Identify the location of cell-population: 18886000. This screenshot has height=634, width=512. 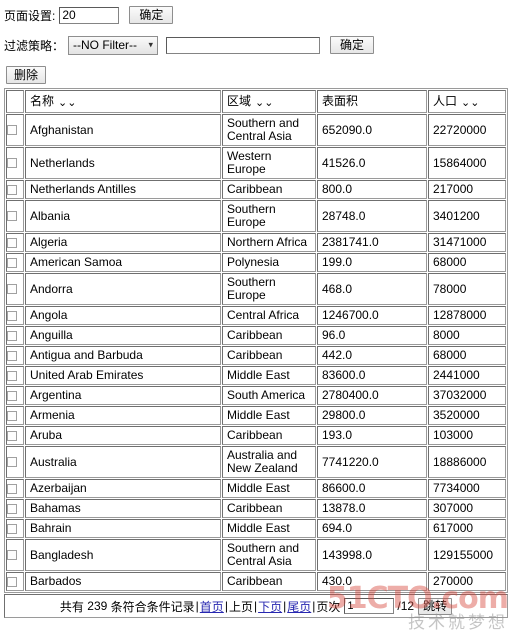
(467, 462).